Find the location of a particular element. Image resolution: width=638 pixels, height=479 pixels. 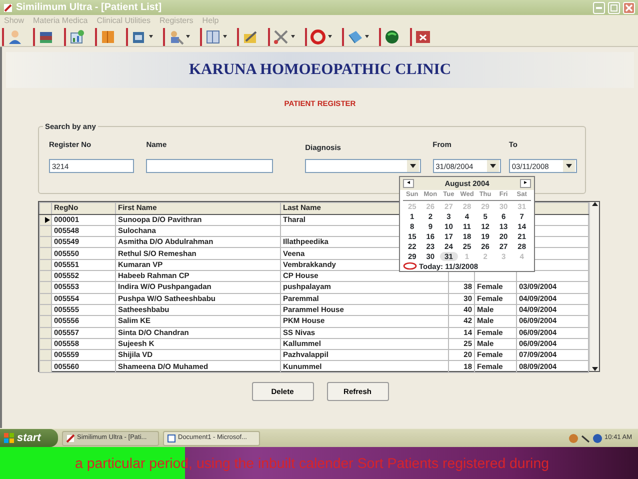

scroll-up-icon is located at coordinates (595, 204).